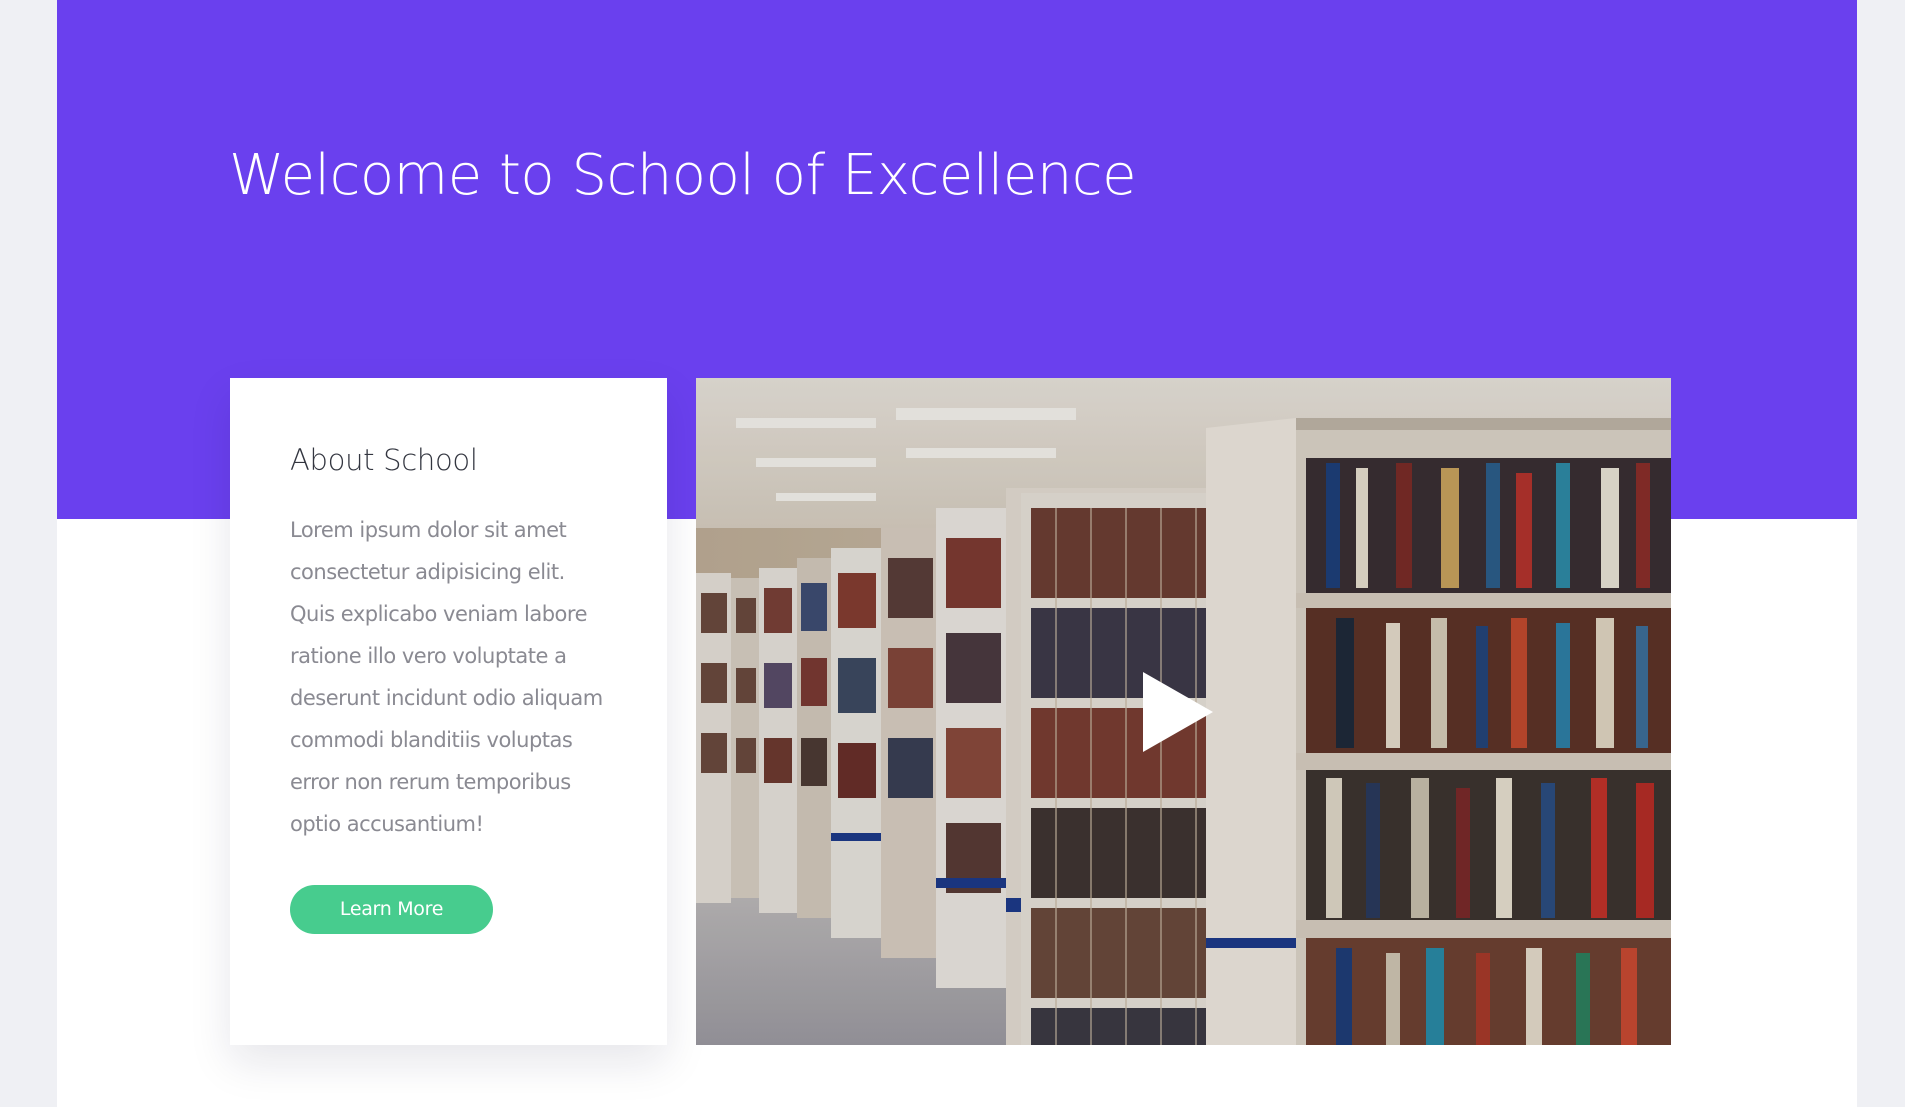  What do you see at coordinates (391, 909) in the screenshot?
I see `learn-more-button: Learn More` at bounding box center [391, 909].